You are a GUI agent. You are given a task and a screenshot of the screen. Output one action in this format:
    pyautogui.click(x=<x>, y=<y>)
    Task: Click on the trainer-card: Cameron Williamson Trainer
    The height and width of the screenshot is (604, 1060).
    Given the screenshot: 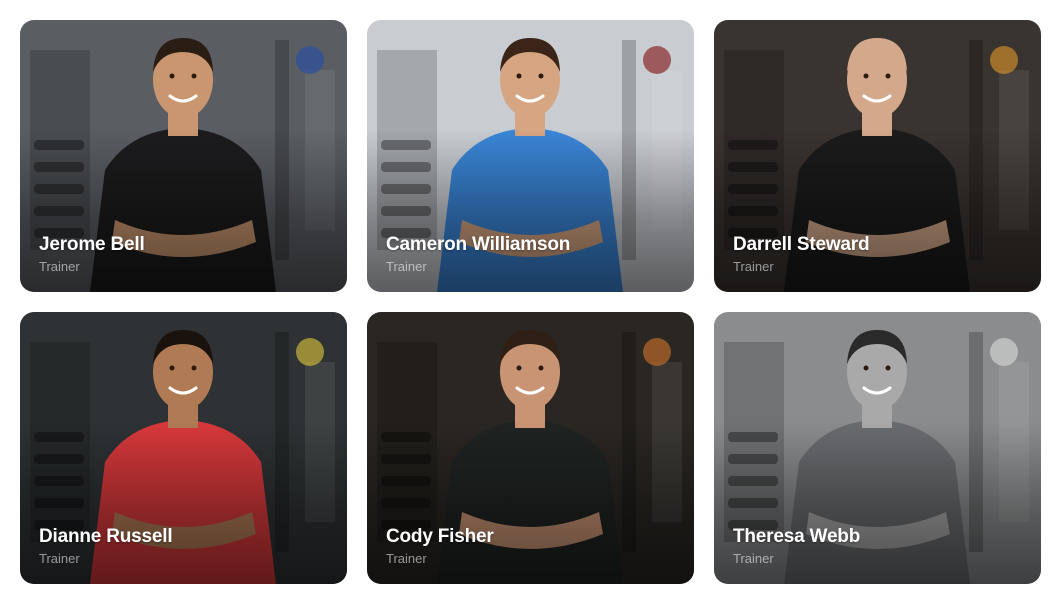 What is the action you would take?
    pyautogui.click(x=530, y=156)
    